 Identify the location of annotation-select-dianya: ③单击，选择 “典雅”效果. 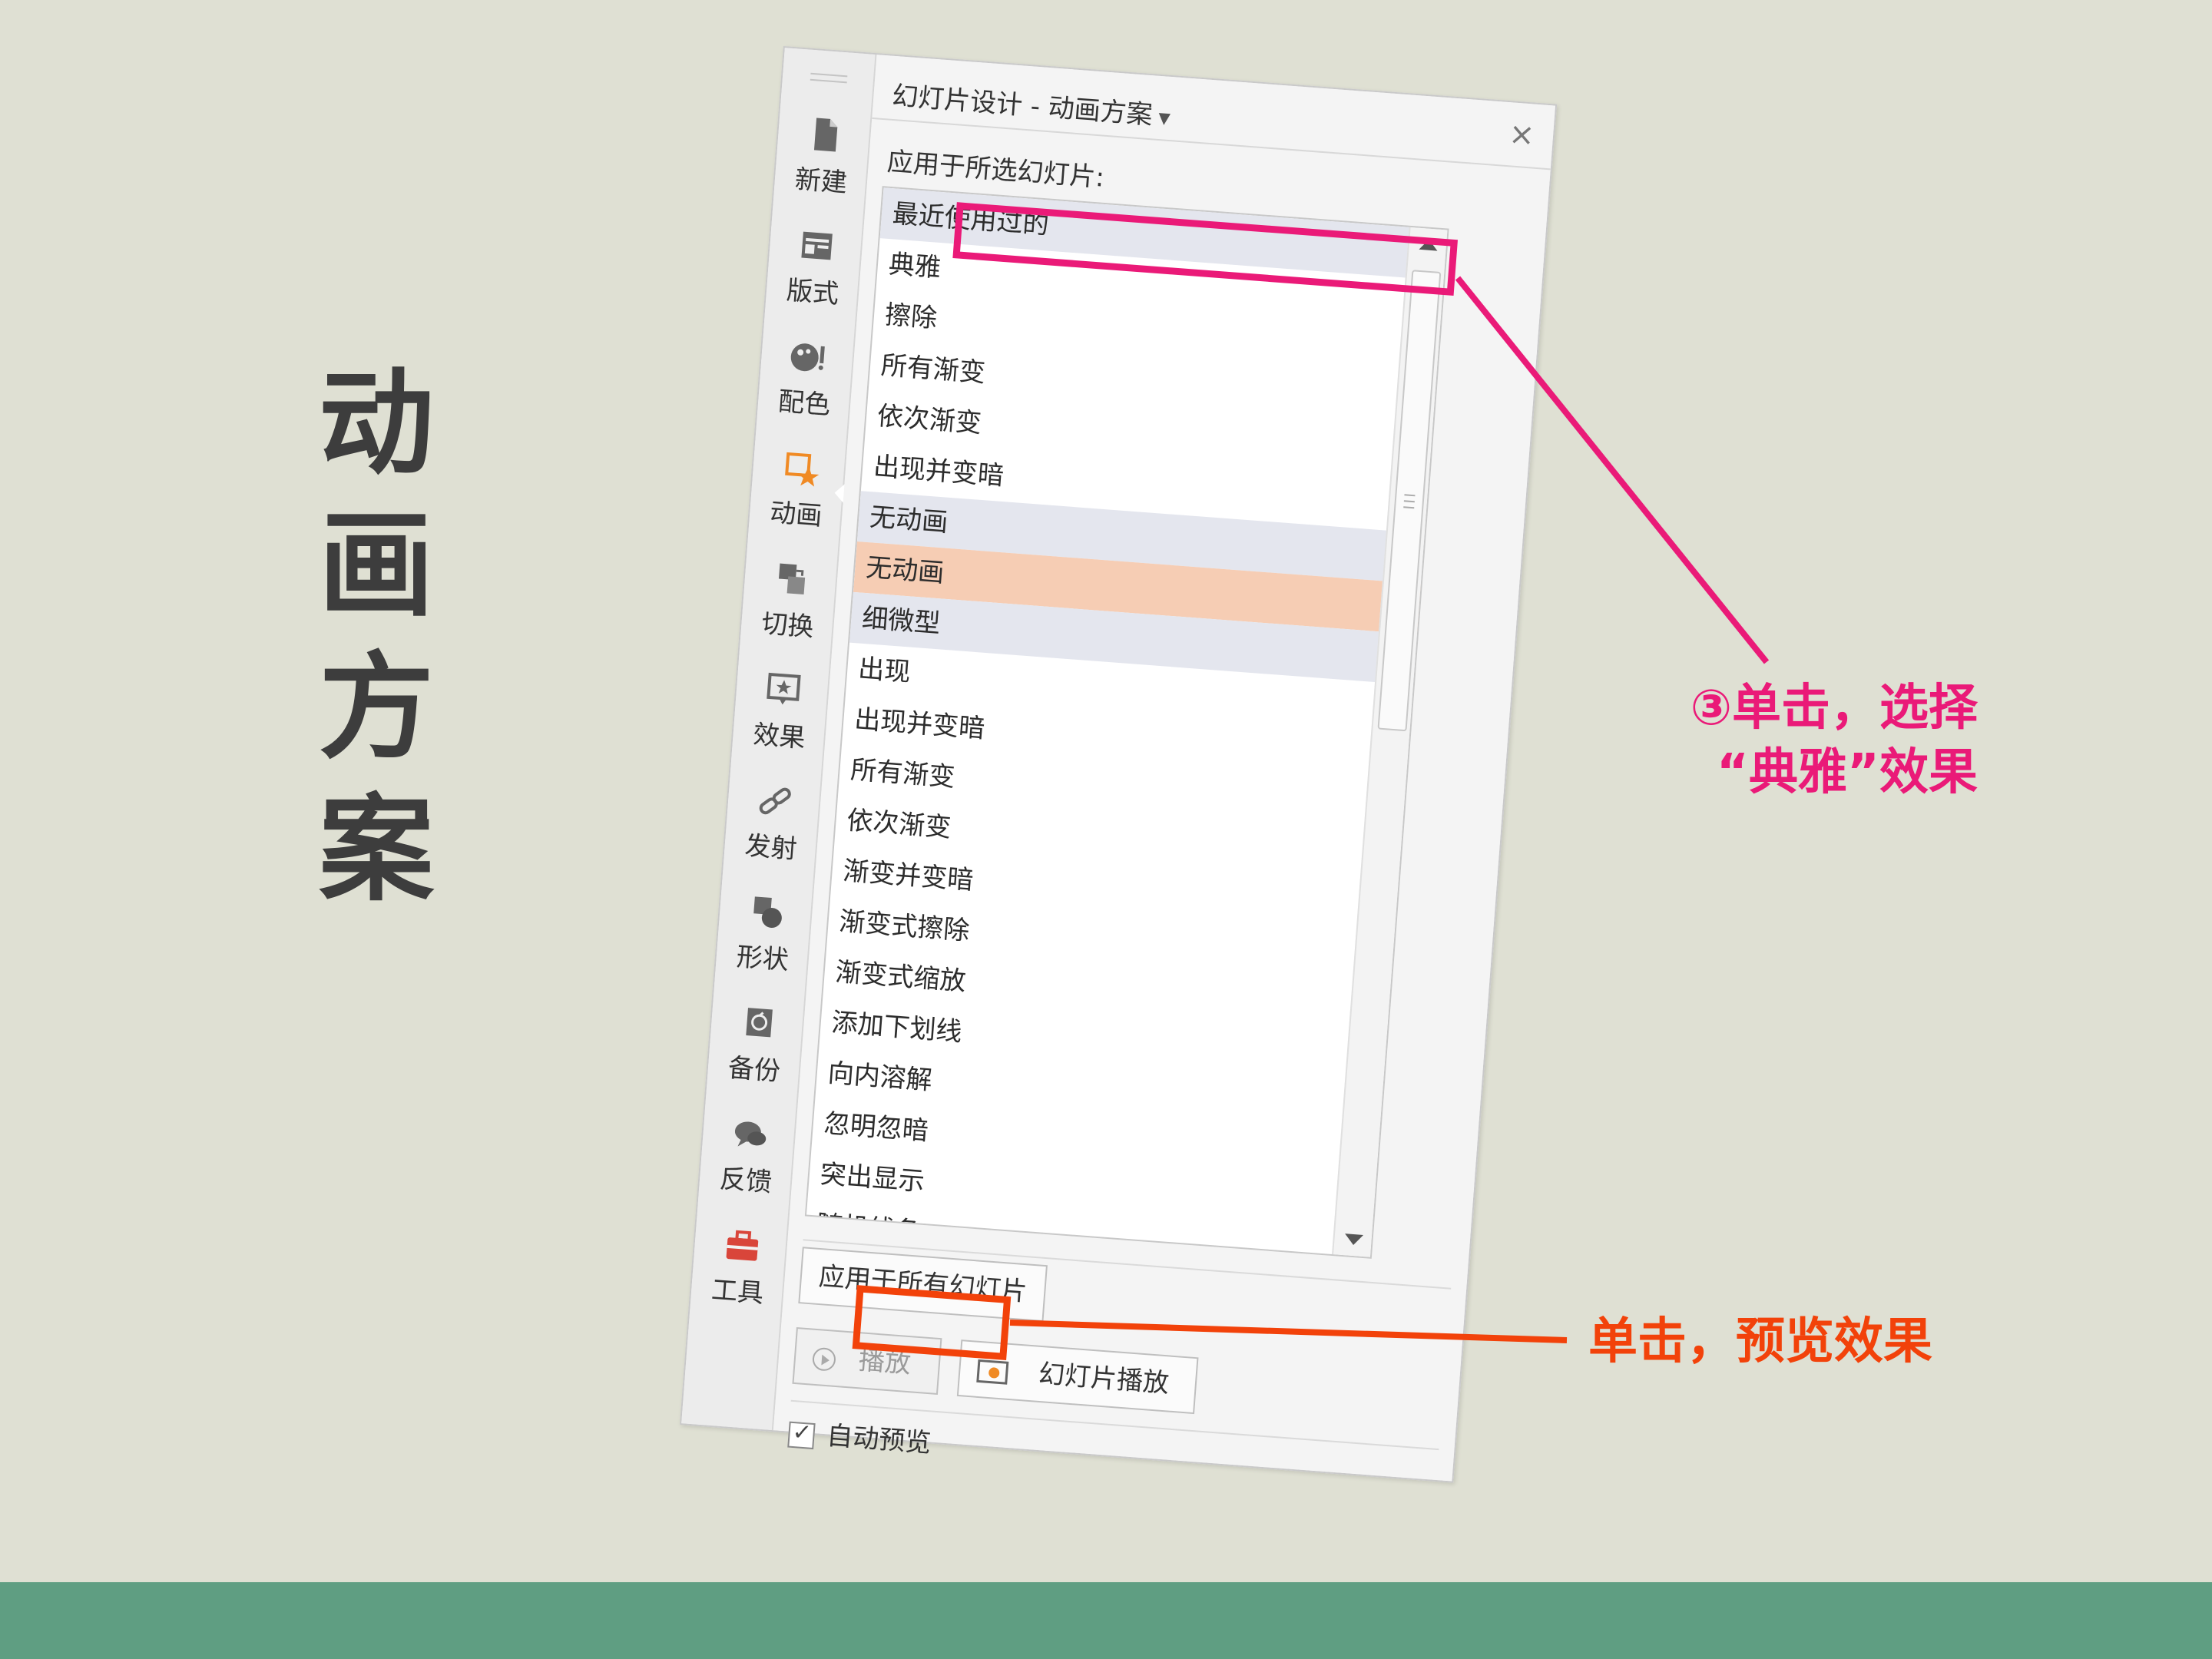
(1809, 740).